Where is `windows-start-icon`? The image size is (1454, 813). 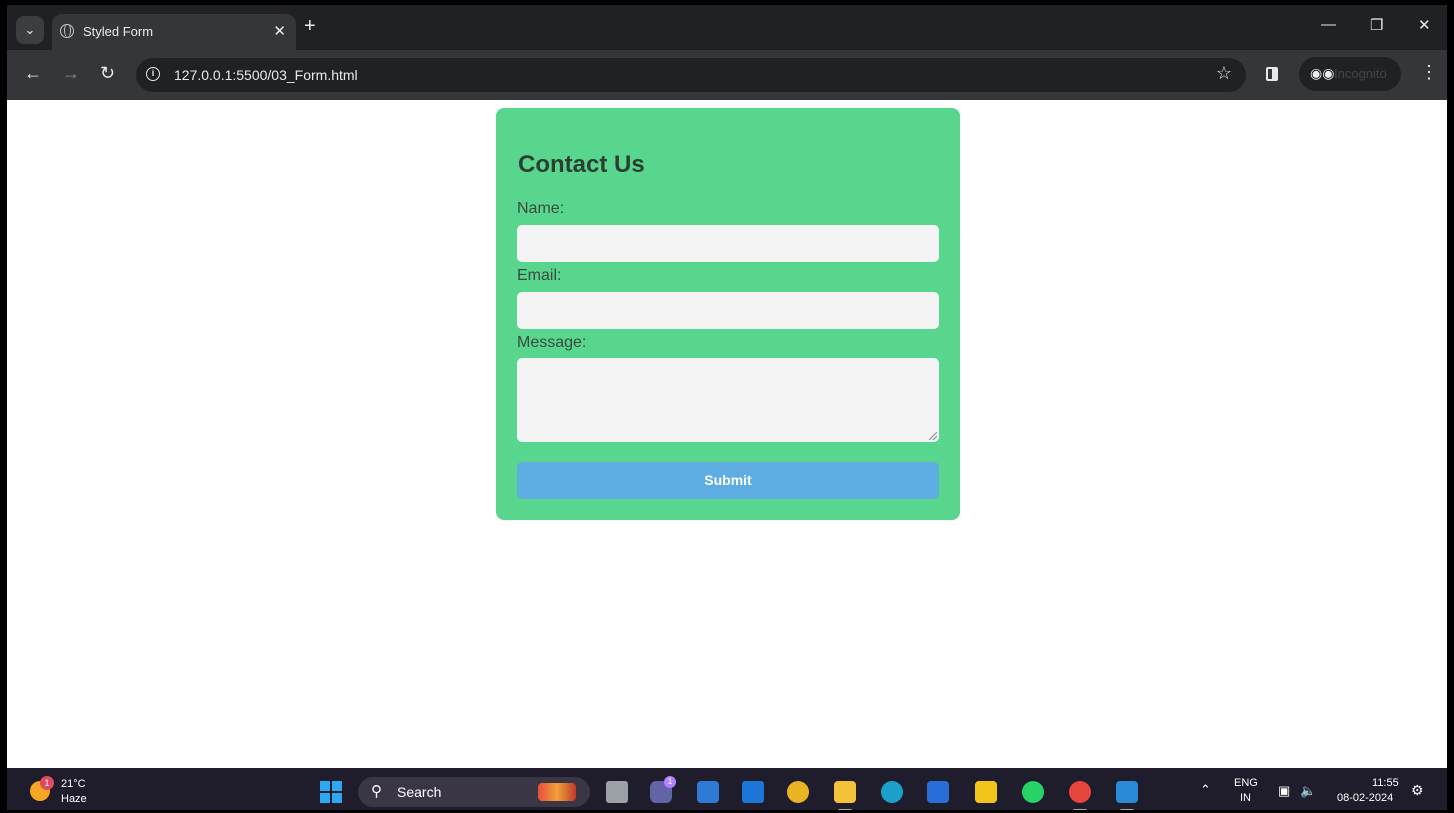
windows-start-icon is located at coordinates (331, 792).